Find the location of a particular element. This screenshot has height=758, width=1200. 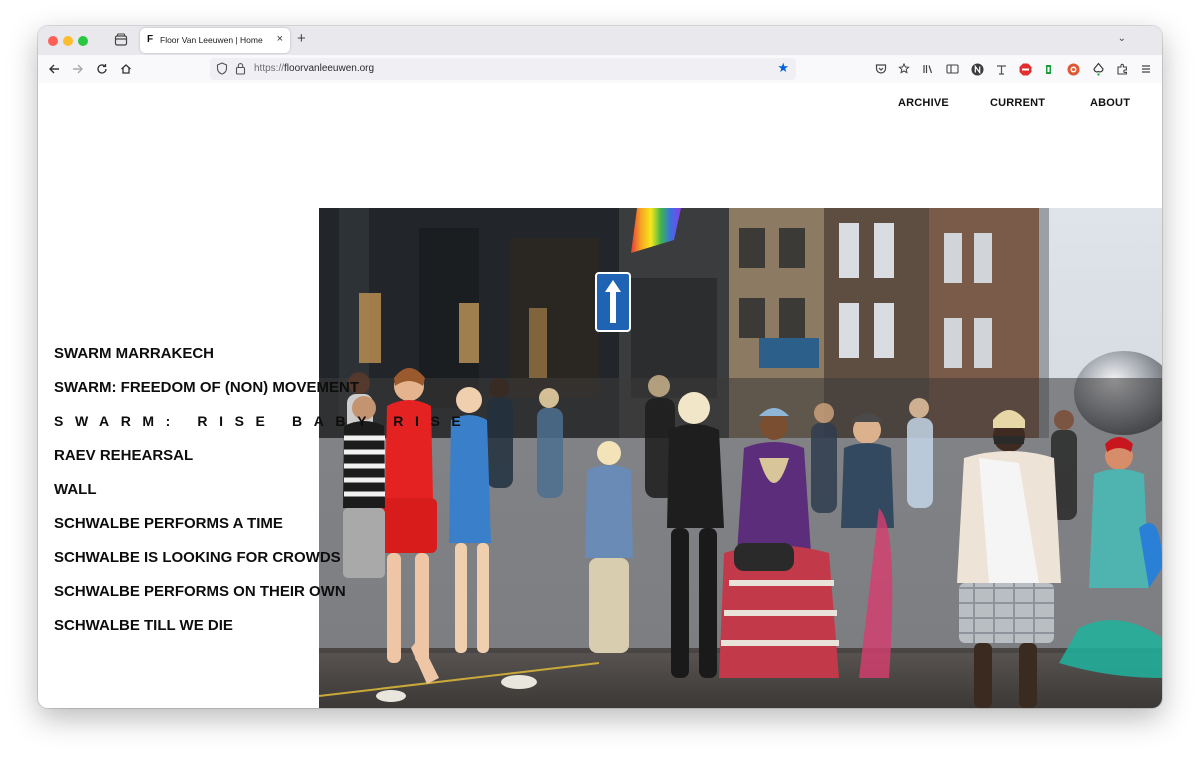

home-icon is located at coordinates (126, 69).